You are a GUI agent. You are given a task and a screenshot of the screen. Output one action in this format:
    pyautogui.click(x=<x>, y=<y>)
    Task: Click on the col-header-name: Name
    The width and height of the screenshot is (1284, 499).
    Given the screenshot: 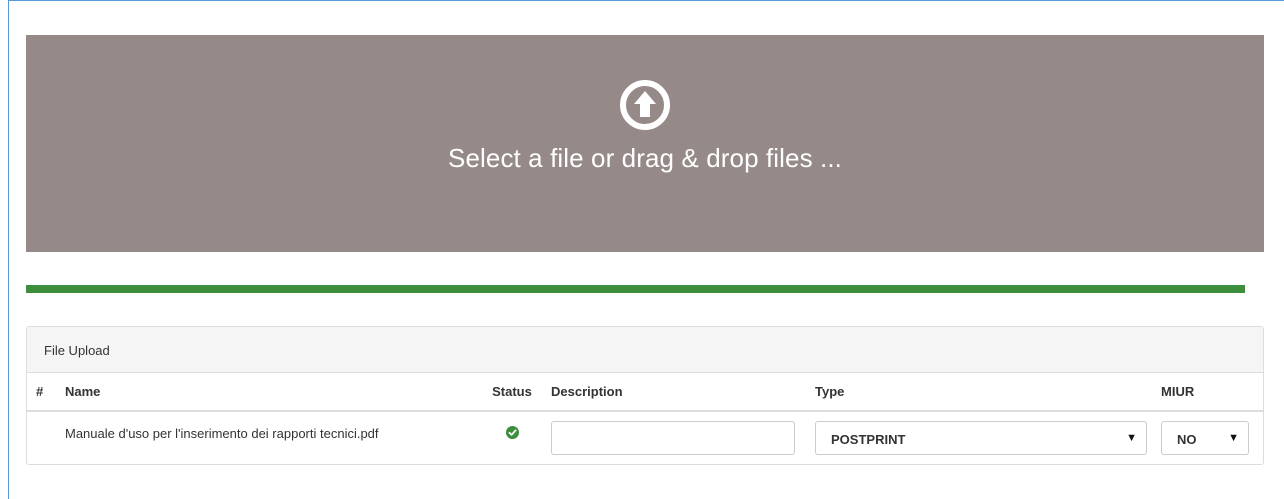 What is the action you would take?
    pyautogui.click(x=269, y=392)
    